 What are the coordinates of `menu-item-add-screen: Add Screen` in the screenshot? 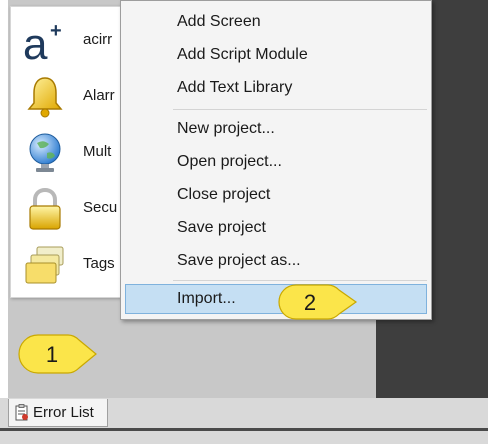 It's located at (276, 22).